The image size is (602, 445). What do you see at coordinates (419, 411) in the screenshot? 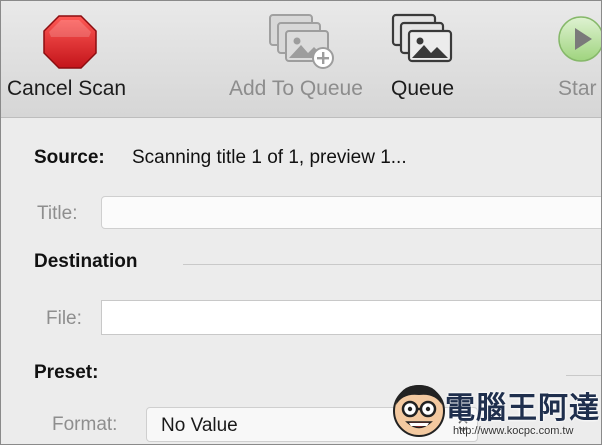
I see `mascot-logo` at bounding box center [419, 411].